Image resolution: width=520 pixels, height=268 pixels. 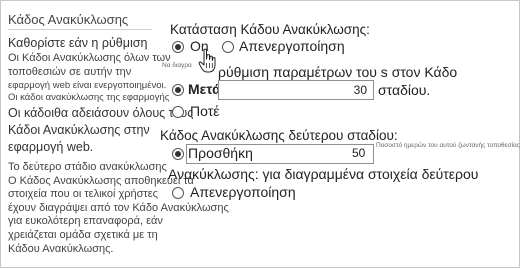 I want to click on description-line: Οι κάδοι ανακύκλωσης της εφαρμογής, so click(x=89, y=97).